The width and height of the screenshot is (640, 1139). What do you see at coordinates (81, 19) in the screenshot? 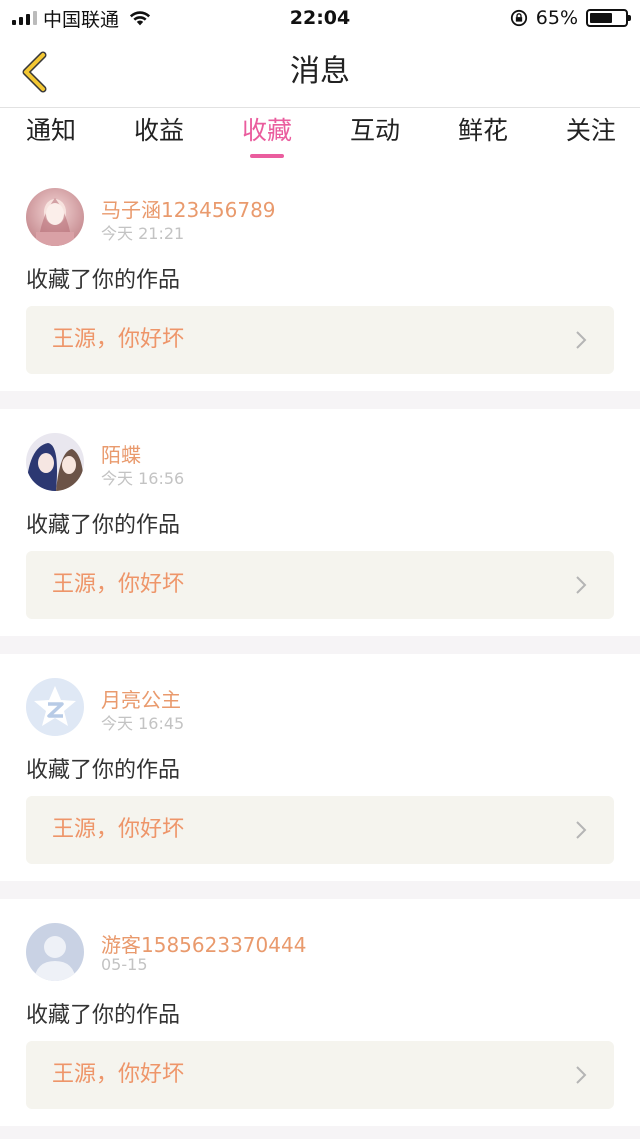
I see `carrier-name: 中国联通` at bounding box center [81, 19].